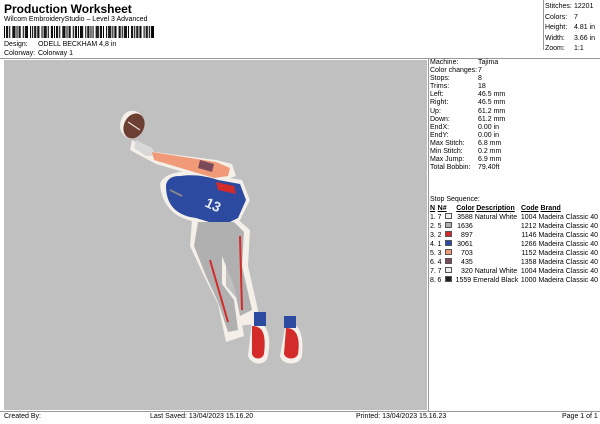 Image resolution: width=600 pixels, height=424 pixels. I want to click on row-needle: 2, so click(439, 235).